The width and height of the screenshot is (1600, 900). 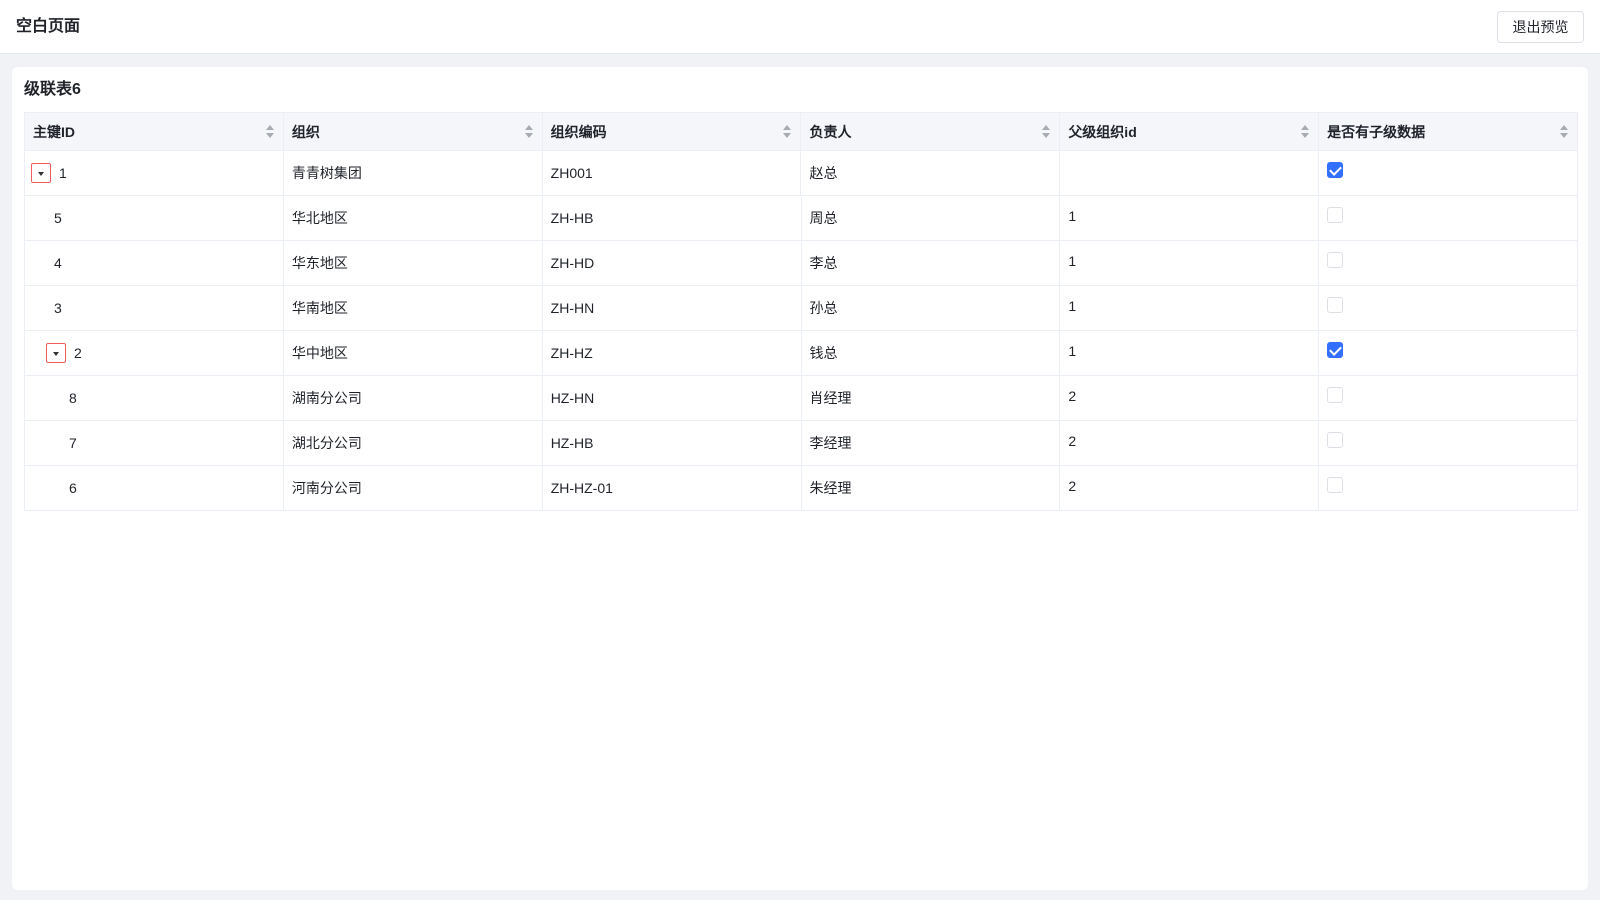 I want to click on cell-org: 湖北分公司, so click(x=413, y=443).